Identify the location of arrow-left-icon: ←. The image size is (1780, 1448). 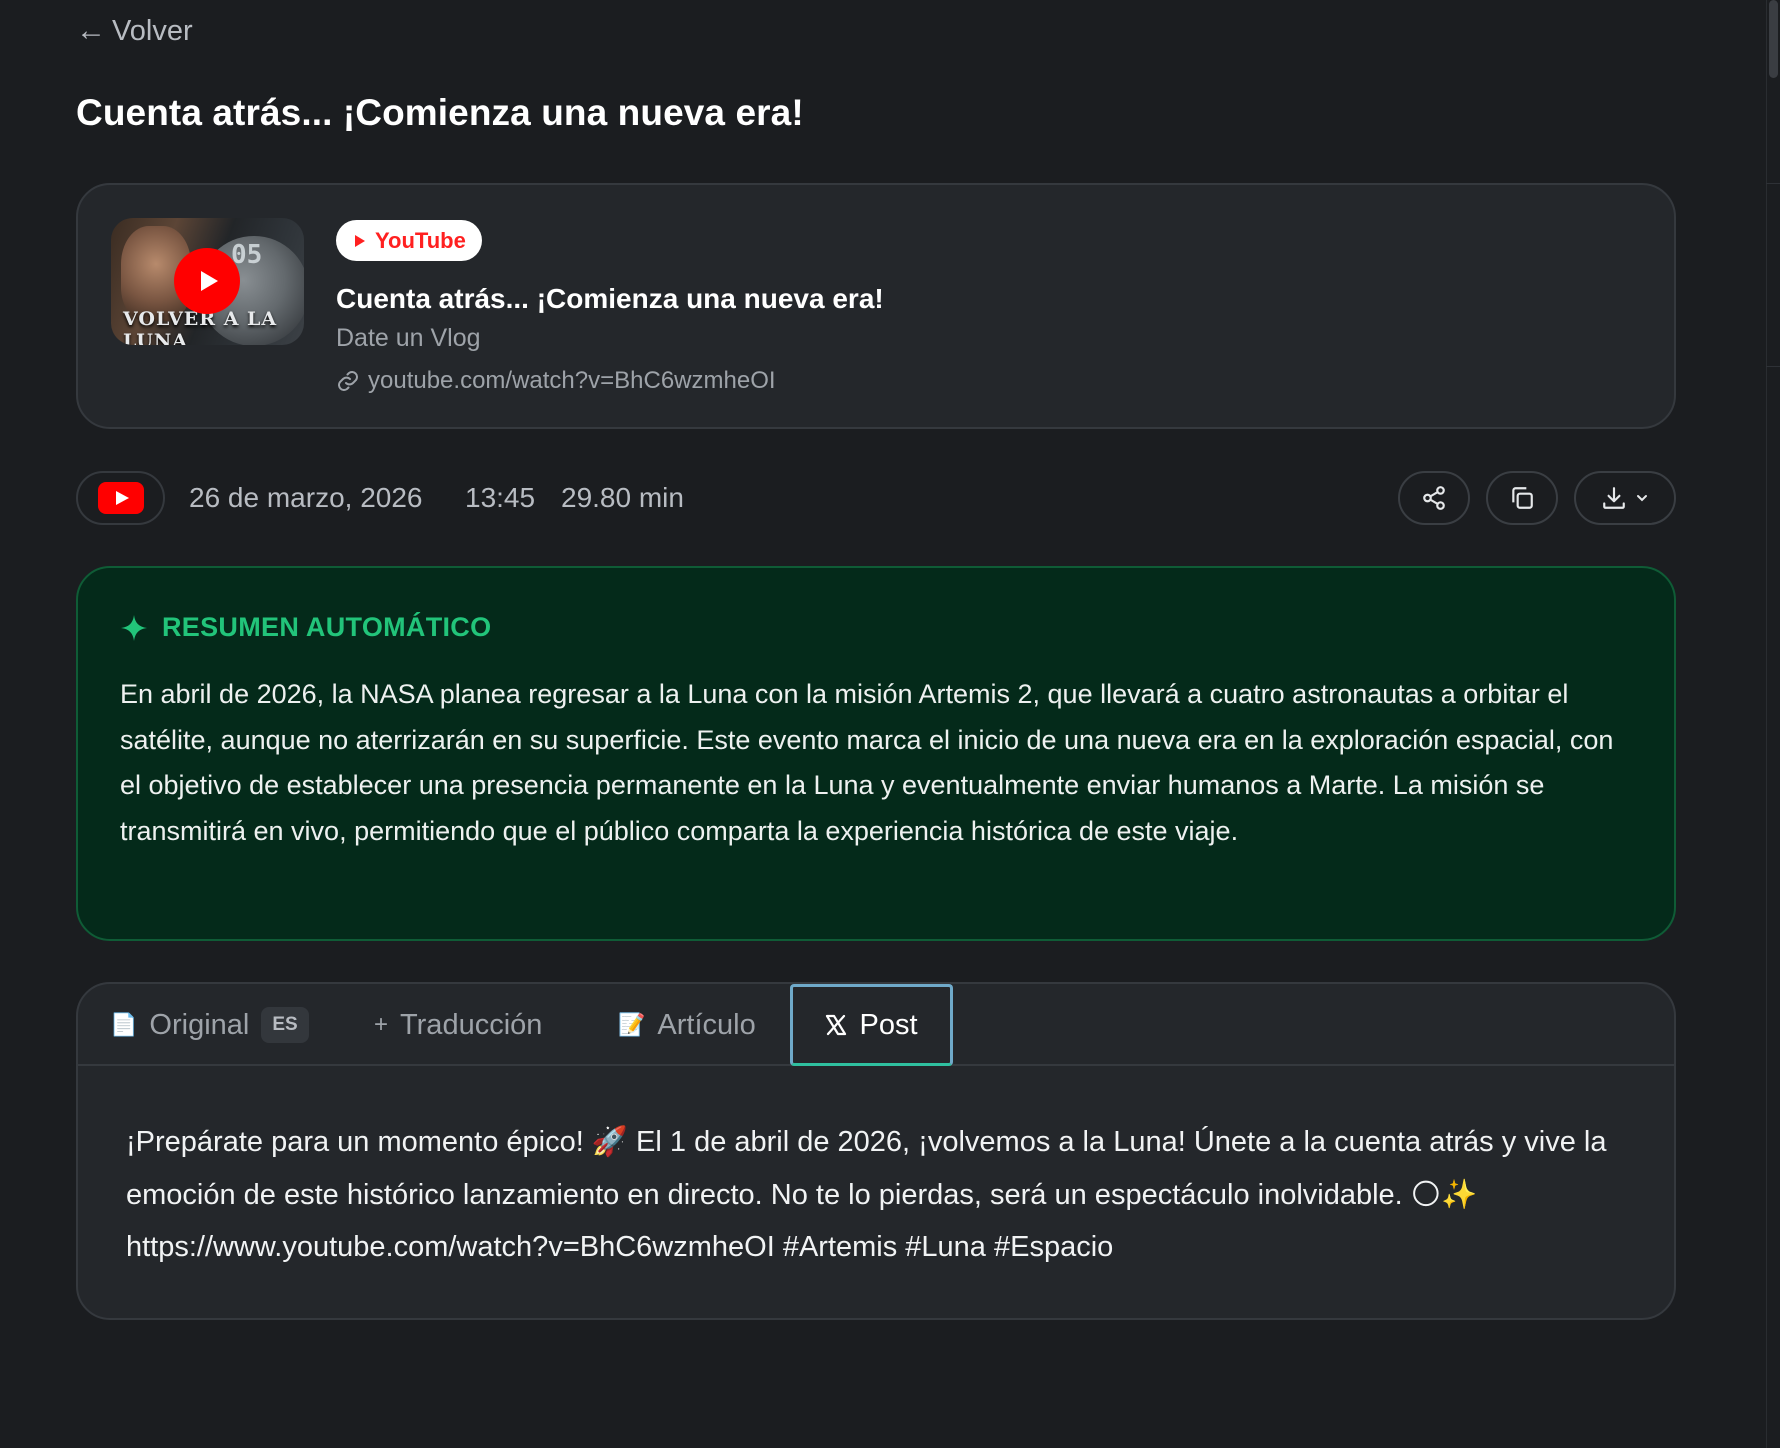
(91, 30).